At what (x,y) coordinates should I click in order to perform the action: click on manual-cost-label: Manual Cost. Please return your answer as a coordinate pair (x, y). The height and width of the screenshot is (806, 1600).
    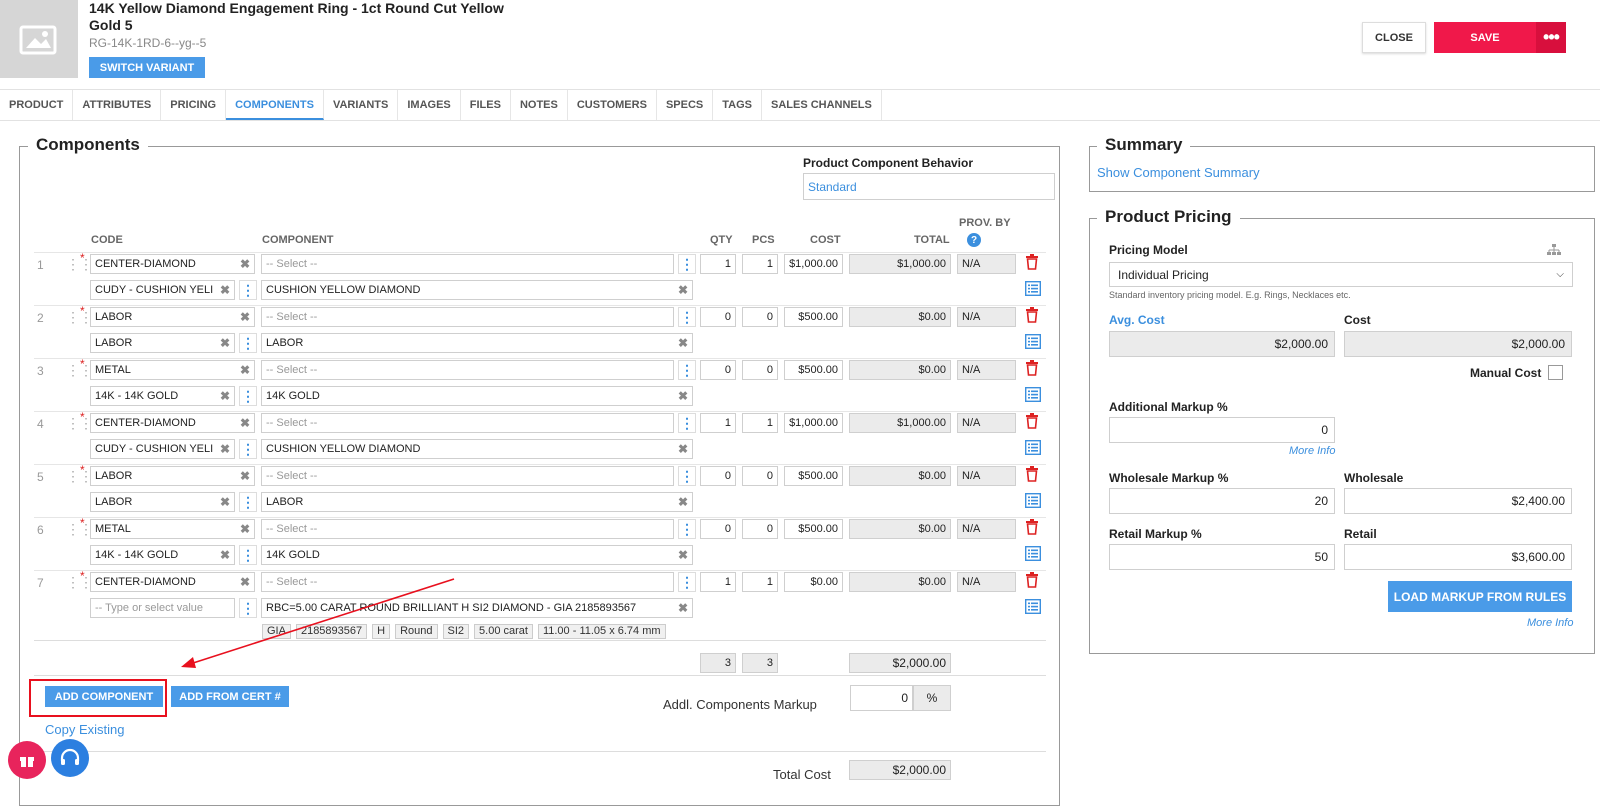
    Looking at the image, I should click on (1506, 373).